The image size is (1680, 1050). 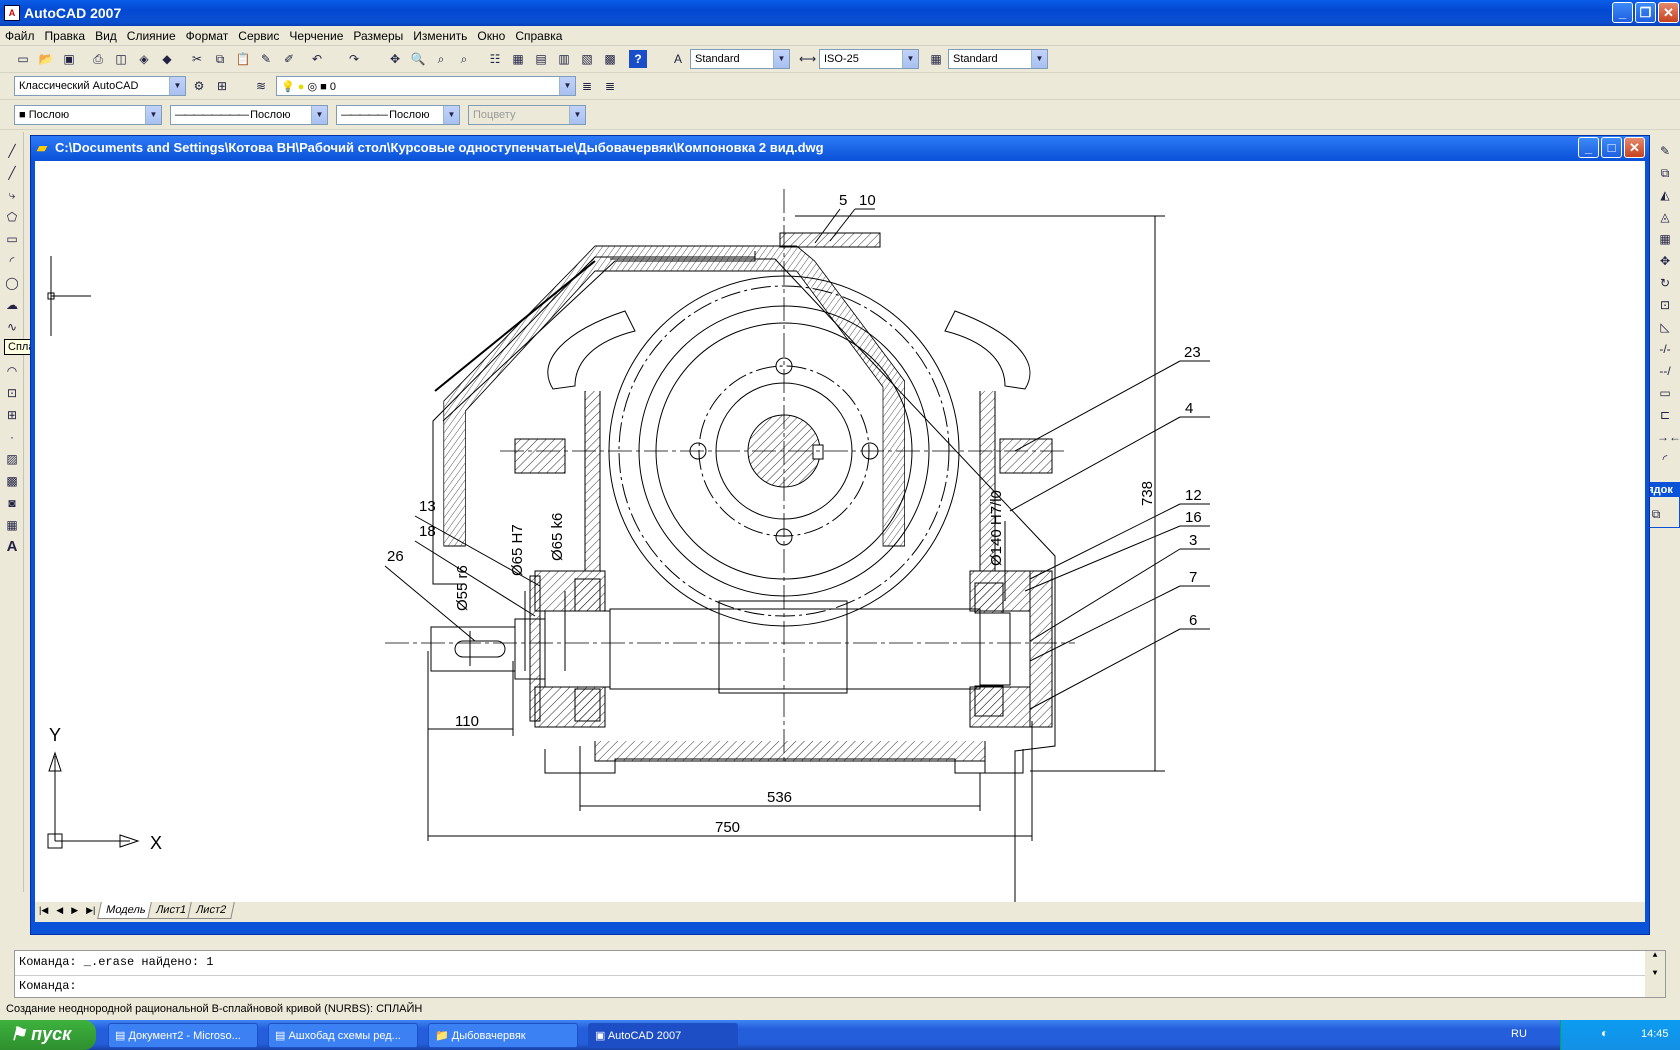 What do you see at coordinates (354, 59) in the screenshot?
I see `redo-icon: ↷` at bounding box center [354, 59].